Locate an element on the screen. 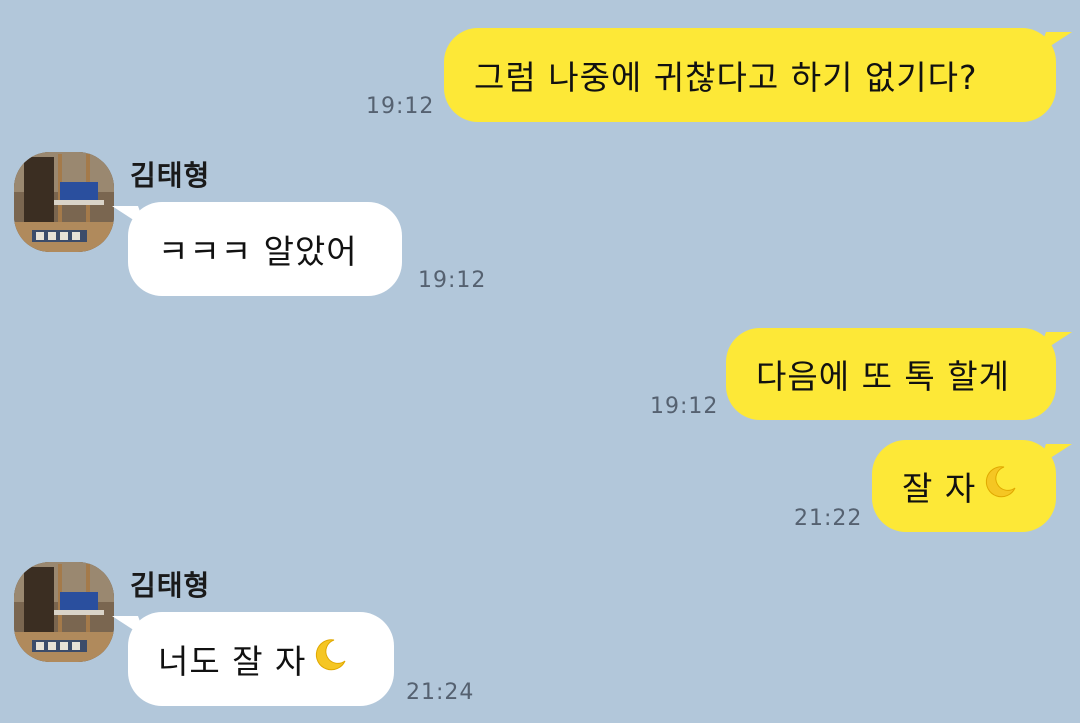 The height and width of the screenshot is (723, 1080). message-text: 잘 자 is located at coordinates (939, 488).